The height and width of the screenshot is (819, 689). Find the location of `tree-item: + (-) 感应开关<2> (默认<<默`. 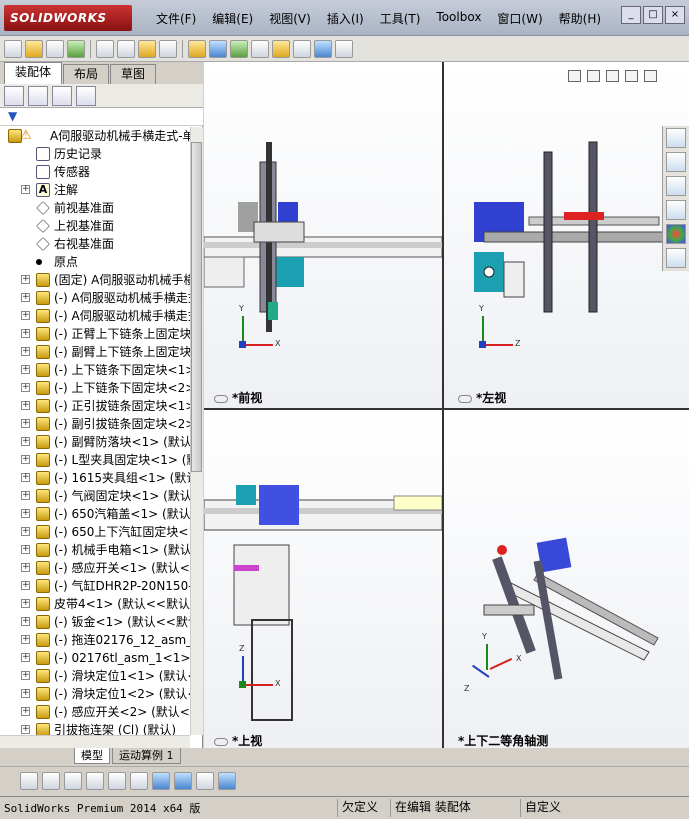

tree-item: + (-) 感应开关<2> (默认<<默 is located at coordinates (95, 712).